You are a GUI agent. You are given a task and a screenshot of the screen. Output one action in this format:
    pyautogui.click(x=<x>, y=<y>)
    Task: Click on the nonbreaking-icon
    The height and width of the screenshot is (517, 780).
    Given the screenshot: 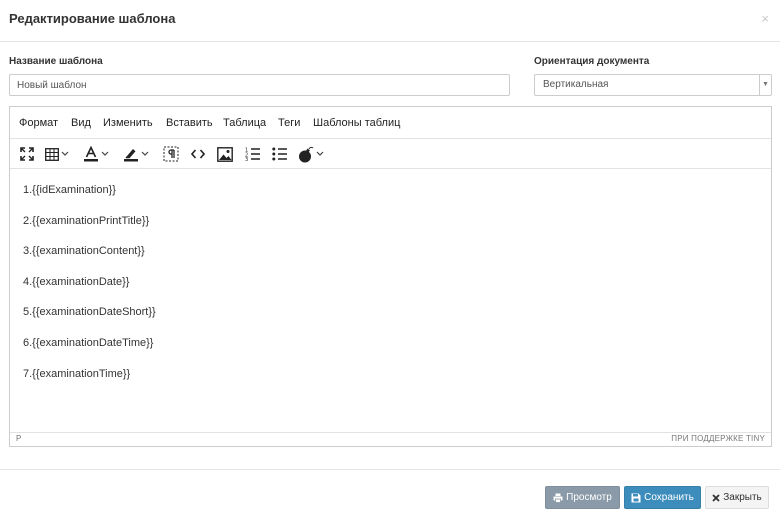 What is the action you would take?
    pyautogui.click(x=171, y=154)
    